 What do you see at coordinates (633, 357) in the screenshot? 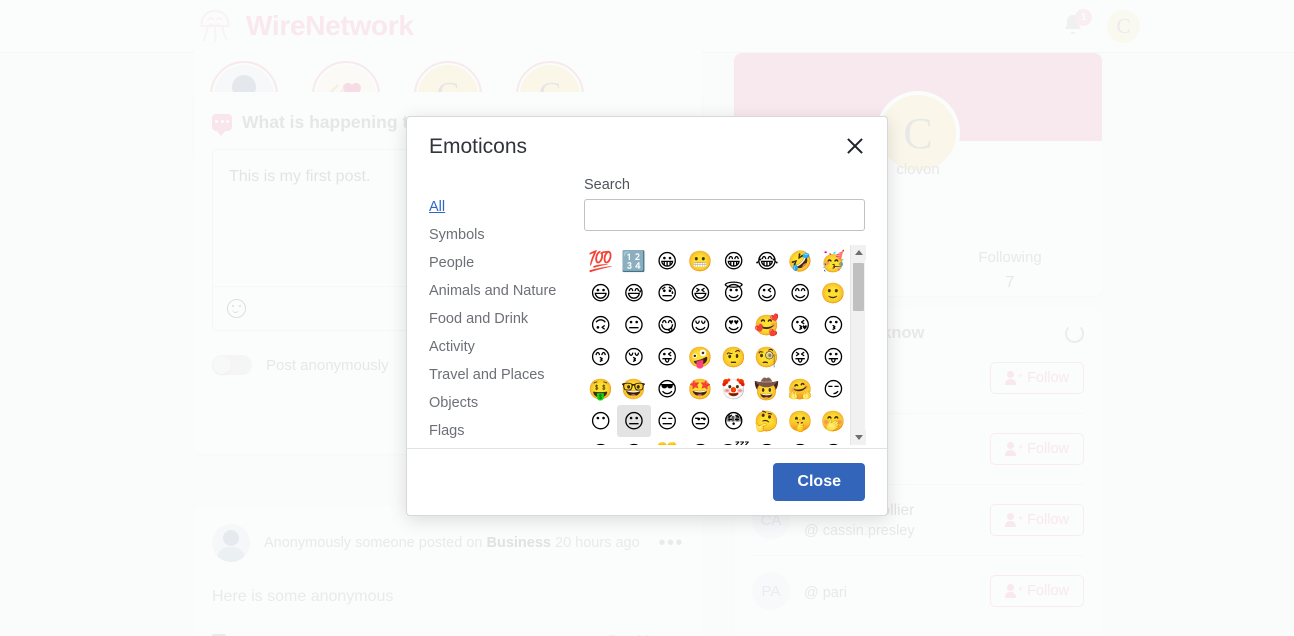
I see `emoji-cell: 😚` at bounding box center [633, 357].